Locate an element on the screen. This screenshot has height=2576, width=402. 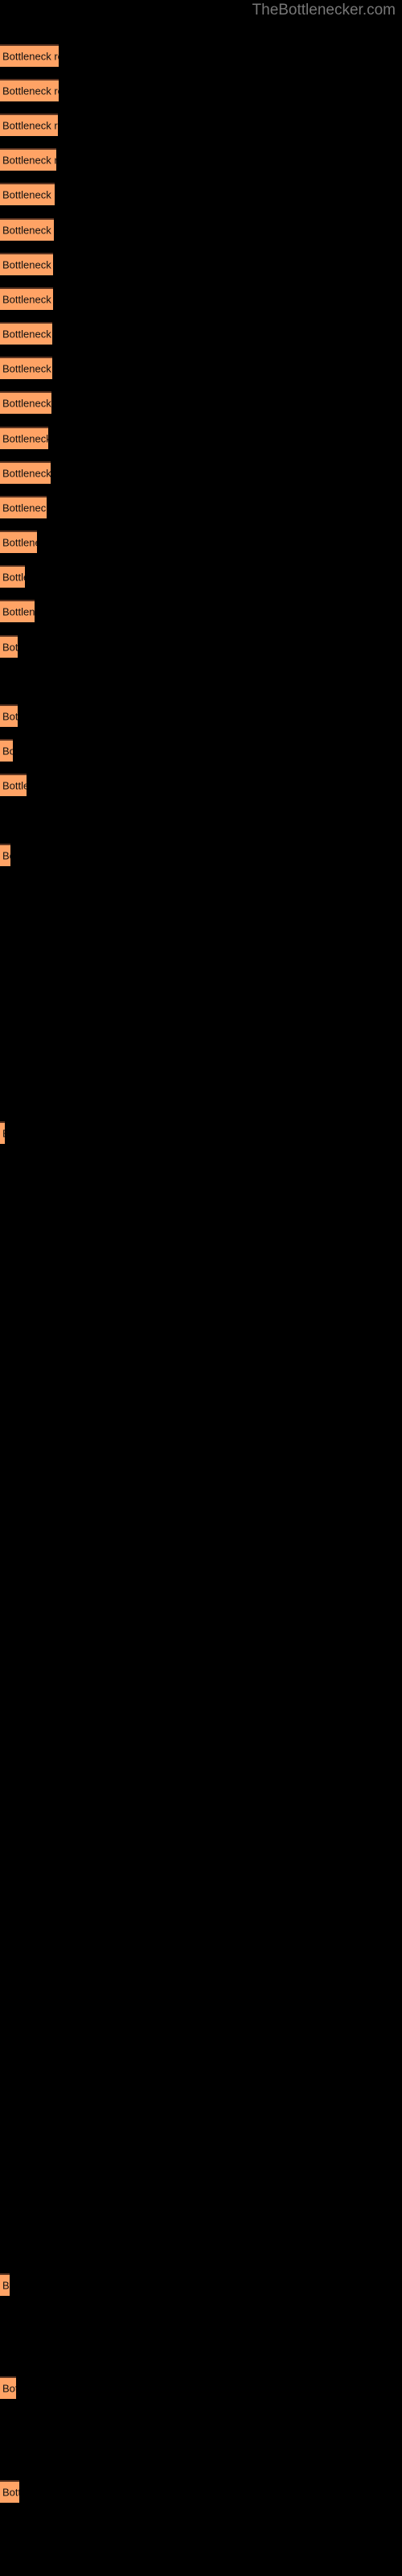
bar-13: Bottleneck result is located at coordinates (25, 472).